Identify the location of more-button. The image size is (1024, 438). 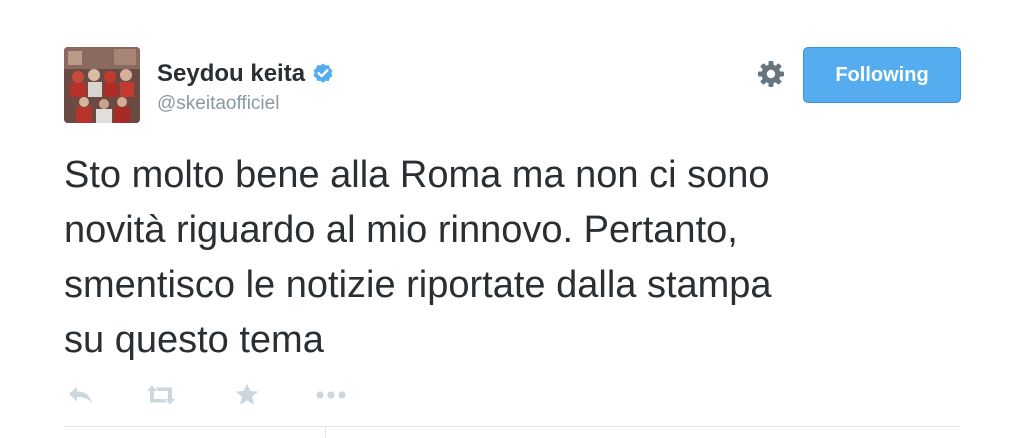
(331, 395).